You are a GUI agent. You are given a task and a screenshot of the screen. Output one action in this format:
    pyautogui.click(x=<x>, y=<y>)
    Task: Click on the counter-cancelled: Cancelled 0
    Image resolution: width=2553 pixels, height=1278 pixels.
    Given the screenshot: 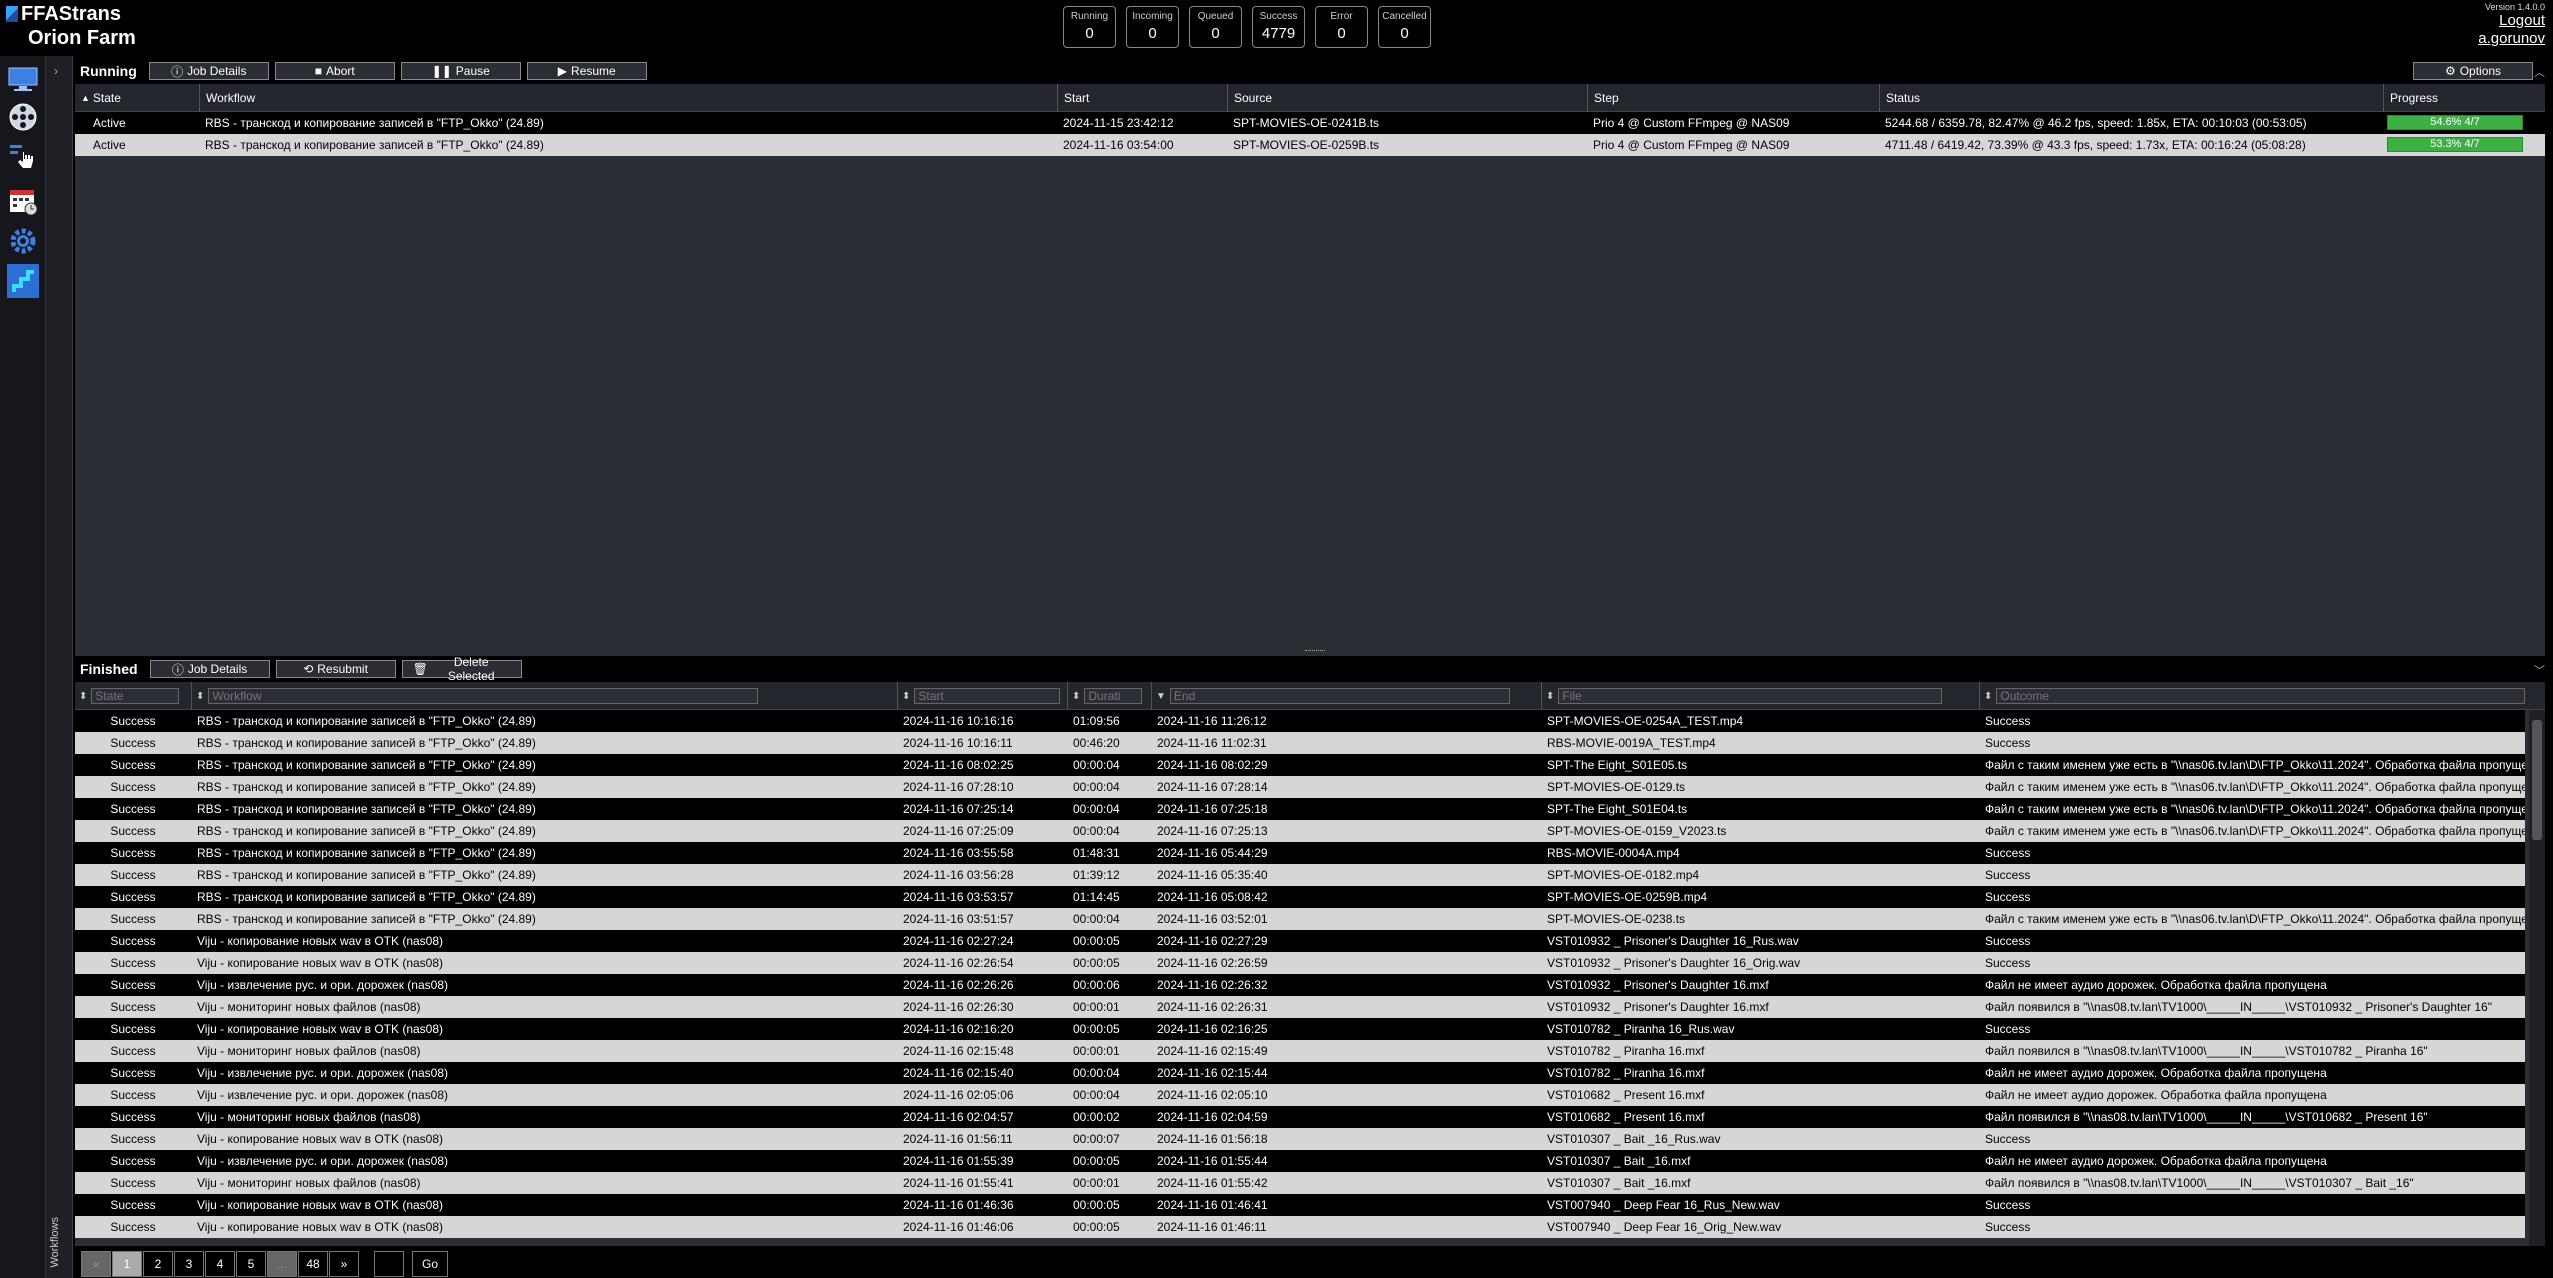 What is the action you would take?
    pyautogui.click(x=1404, y=27)
    